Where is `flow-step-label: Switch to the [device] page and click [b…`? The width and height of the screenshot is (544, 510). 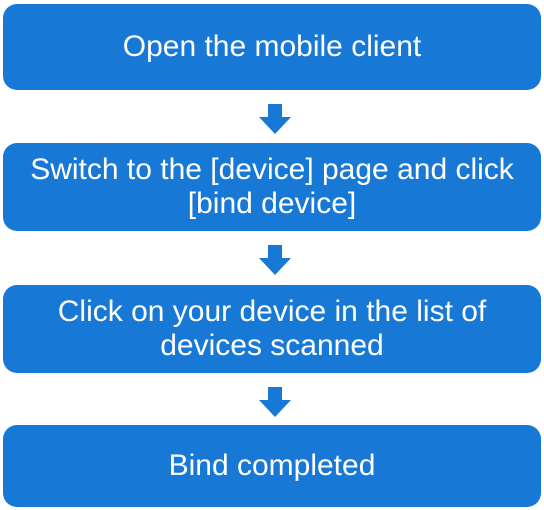 flow-step-label: Switch to the [device] page and click [b… is located at coordinates (272, 186).